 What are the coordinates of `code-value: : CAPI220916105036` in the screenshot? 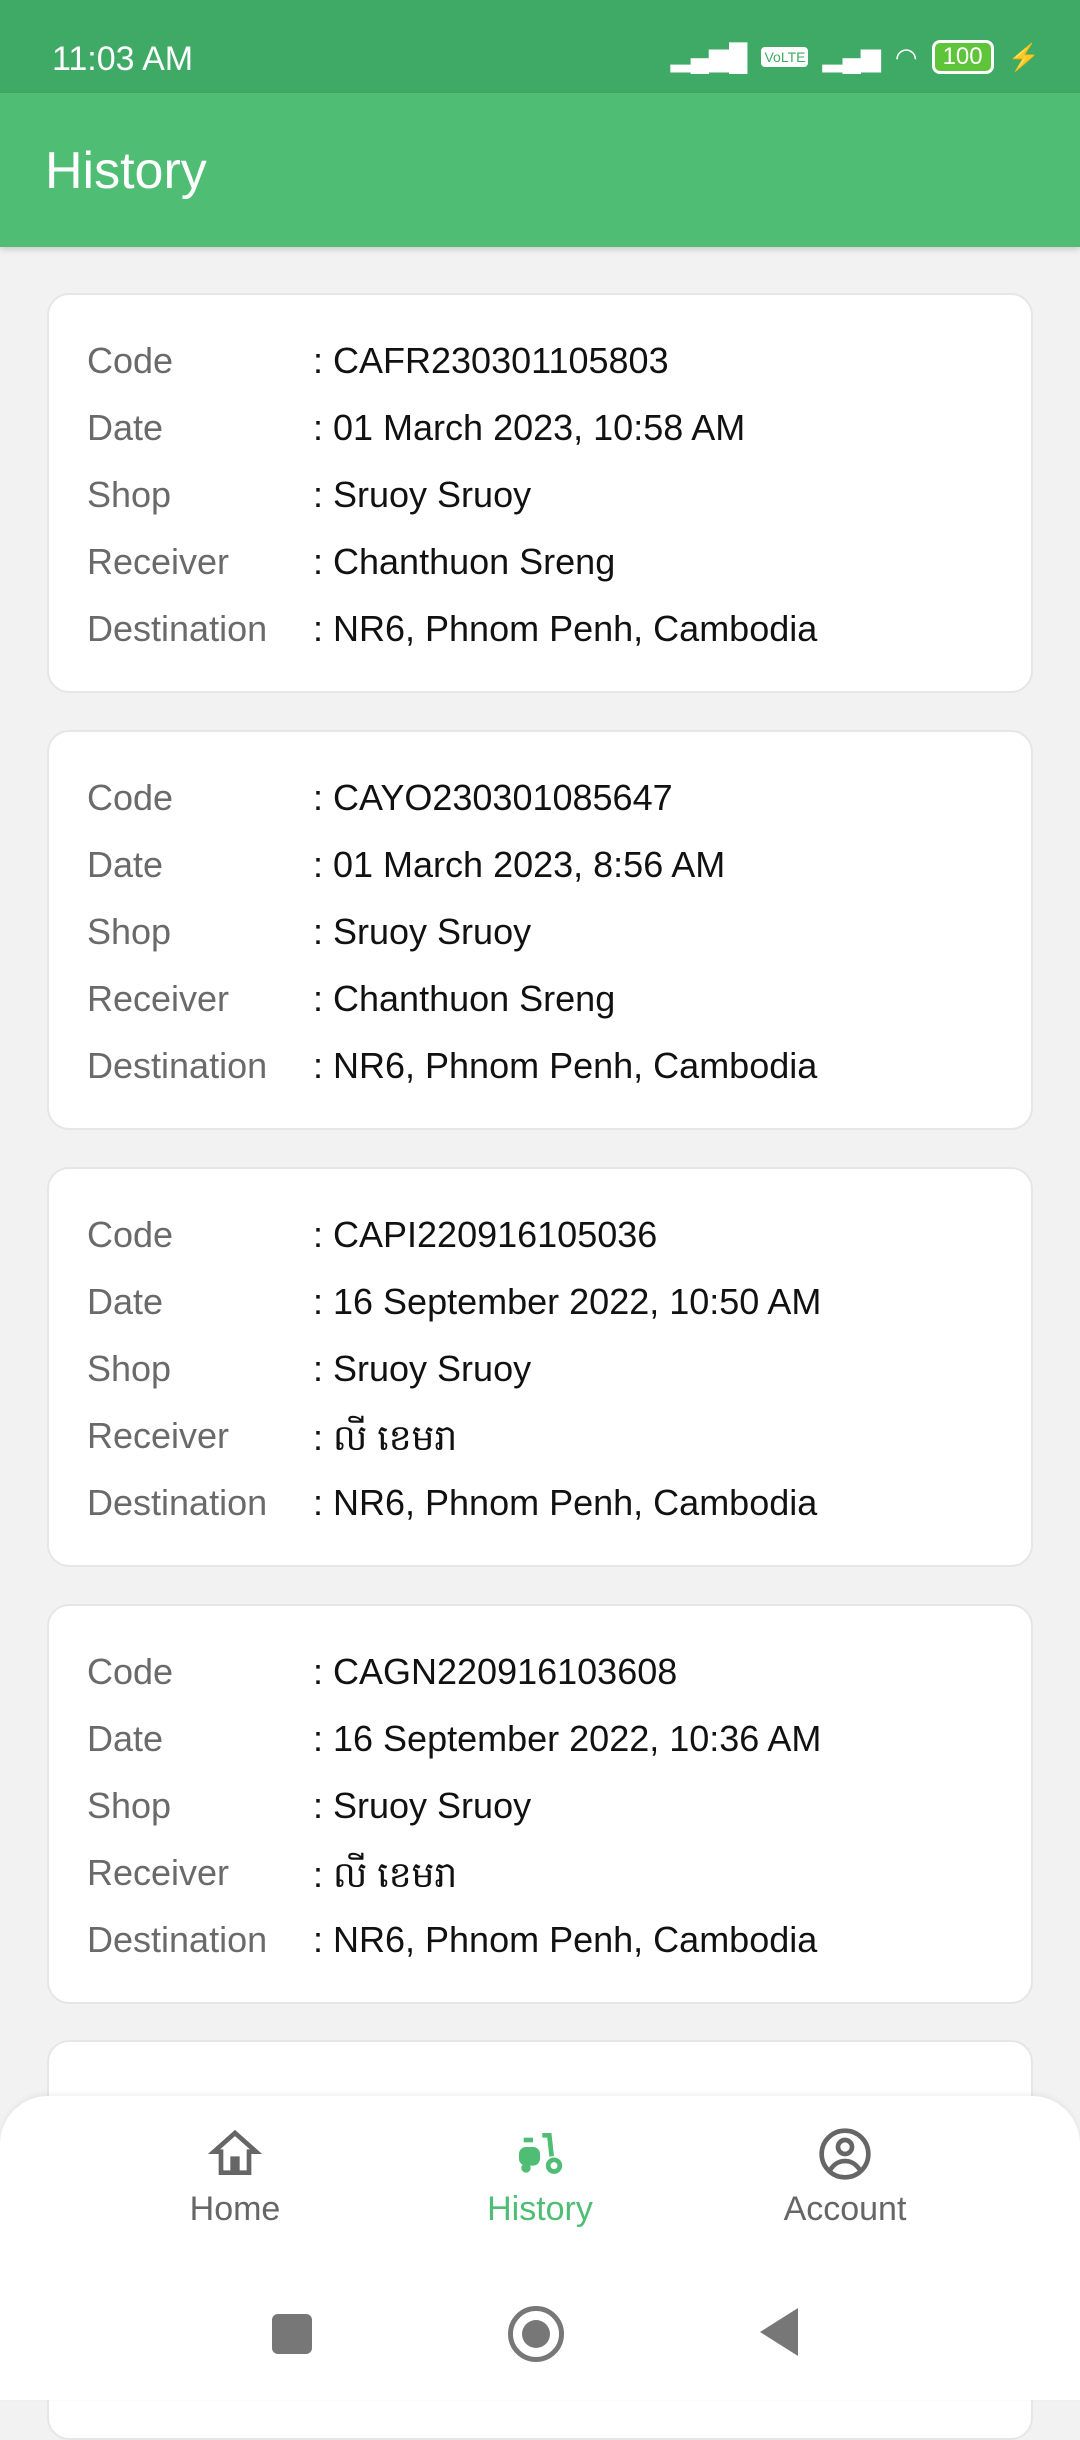 It's located at (485, 1234).